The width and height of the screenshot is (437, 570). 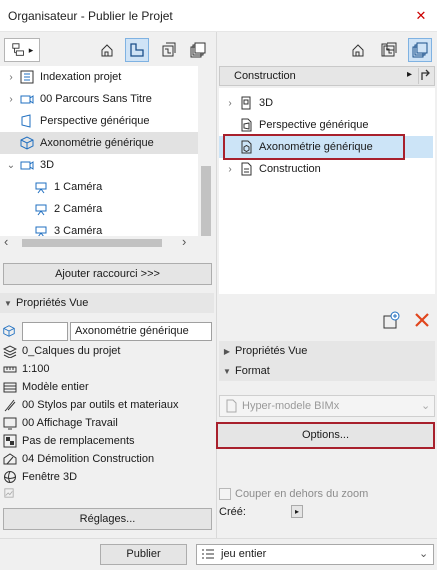 What do you see at coordinates (424, 554) in the screenshot?
I see `chevron-down-icon: ⌄` at bounding box center [424, 554].